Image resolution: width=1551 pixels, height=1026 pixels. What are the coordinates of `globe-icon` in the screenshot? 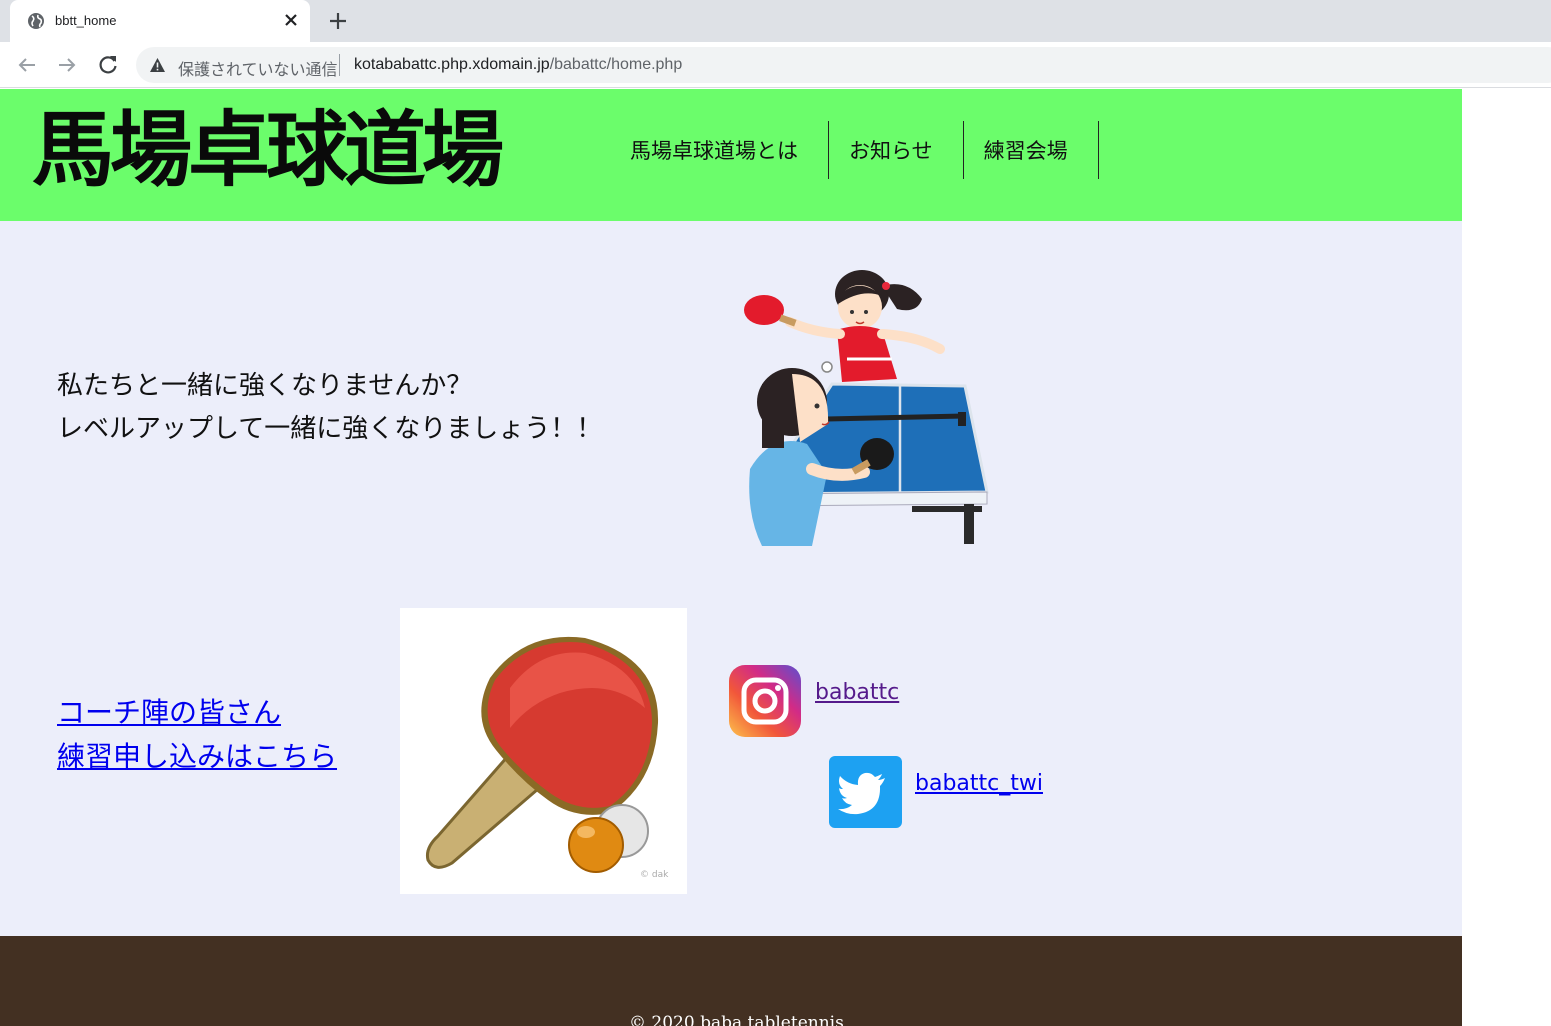 It's located at (36, 21).